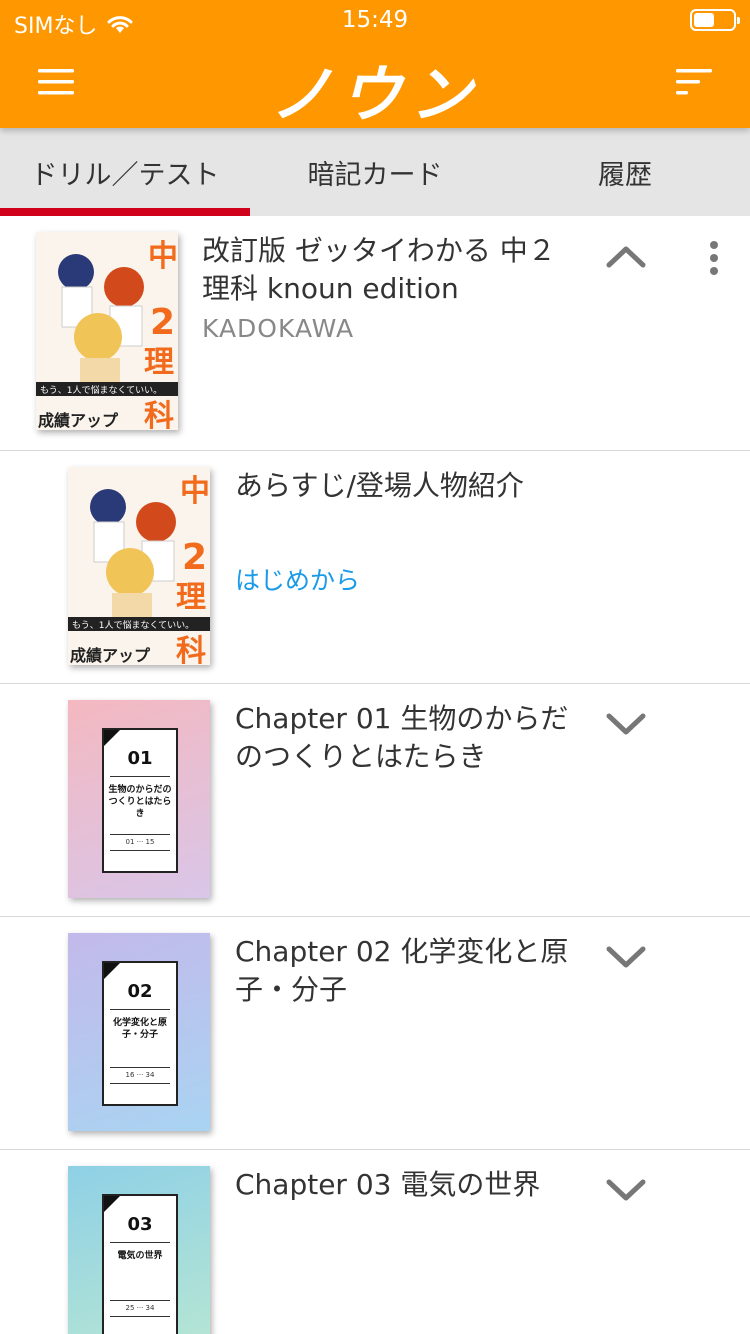 The height and width of the screenshot is (1334, 750). I want to click on tab-history: 履歴, so click(625, 172).